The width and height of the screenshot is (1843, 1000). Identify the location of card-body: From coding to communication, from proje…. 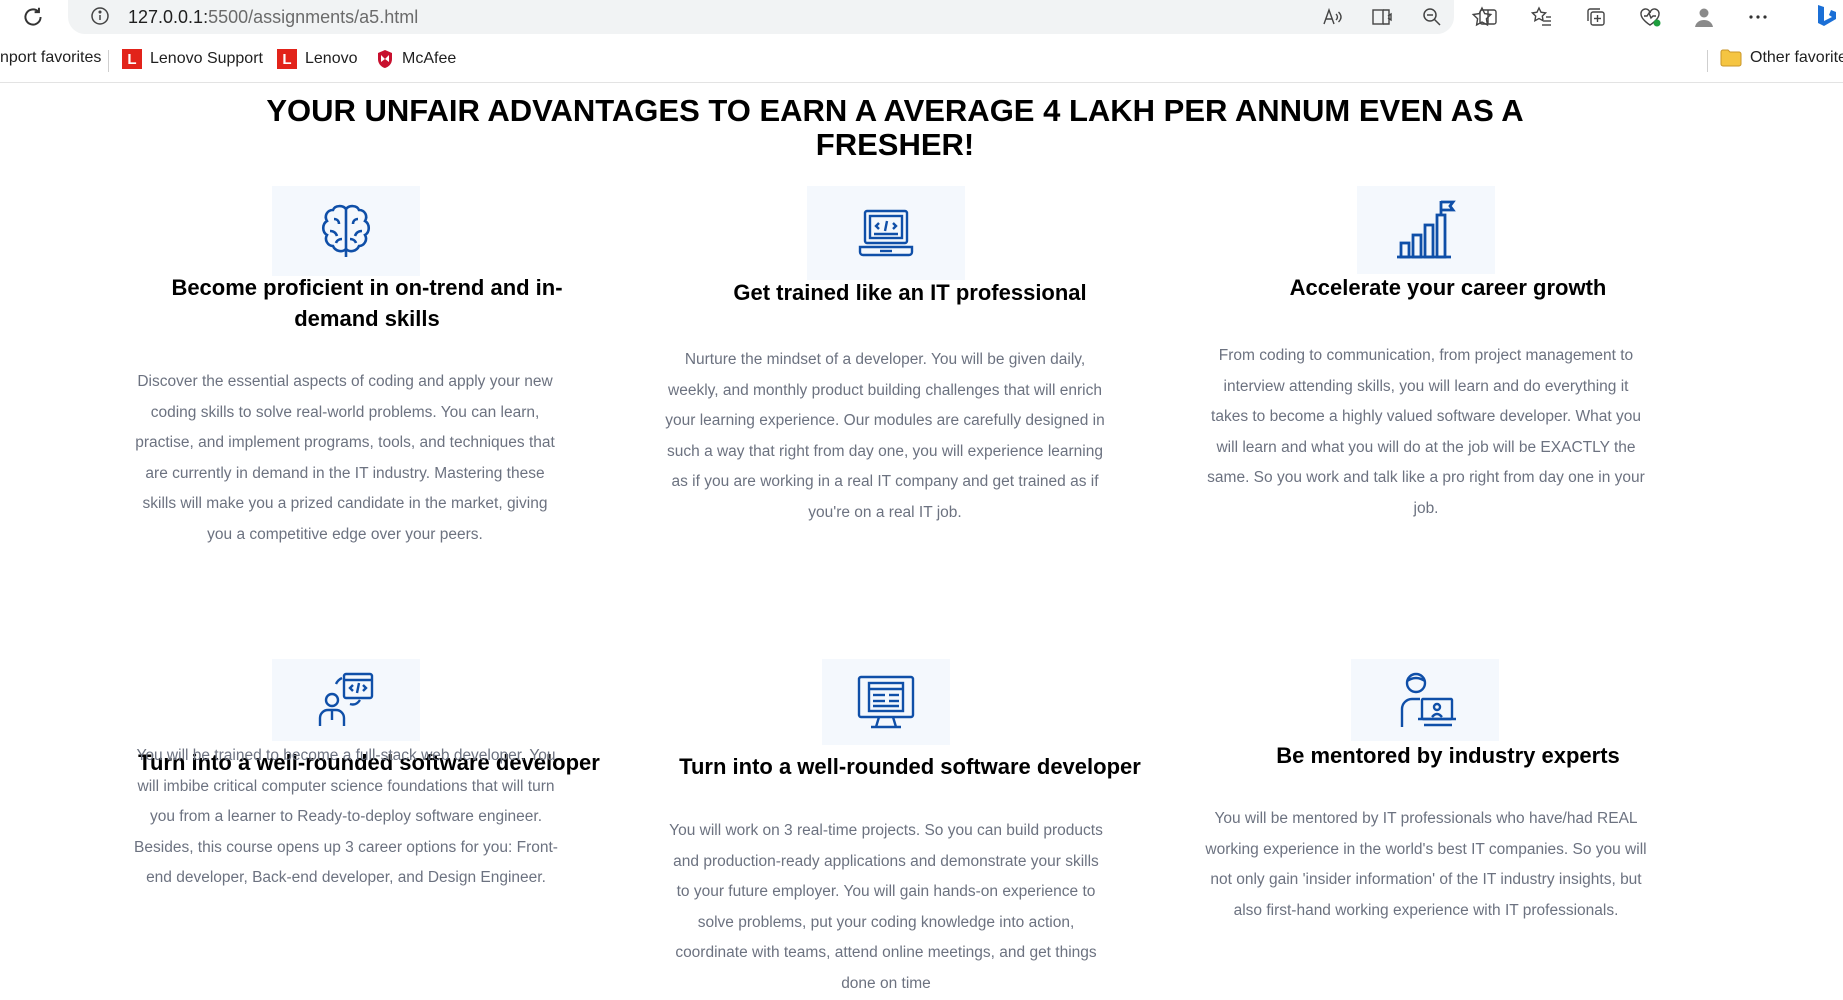
(1426, 432).